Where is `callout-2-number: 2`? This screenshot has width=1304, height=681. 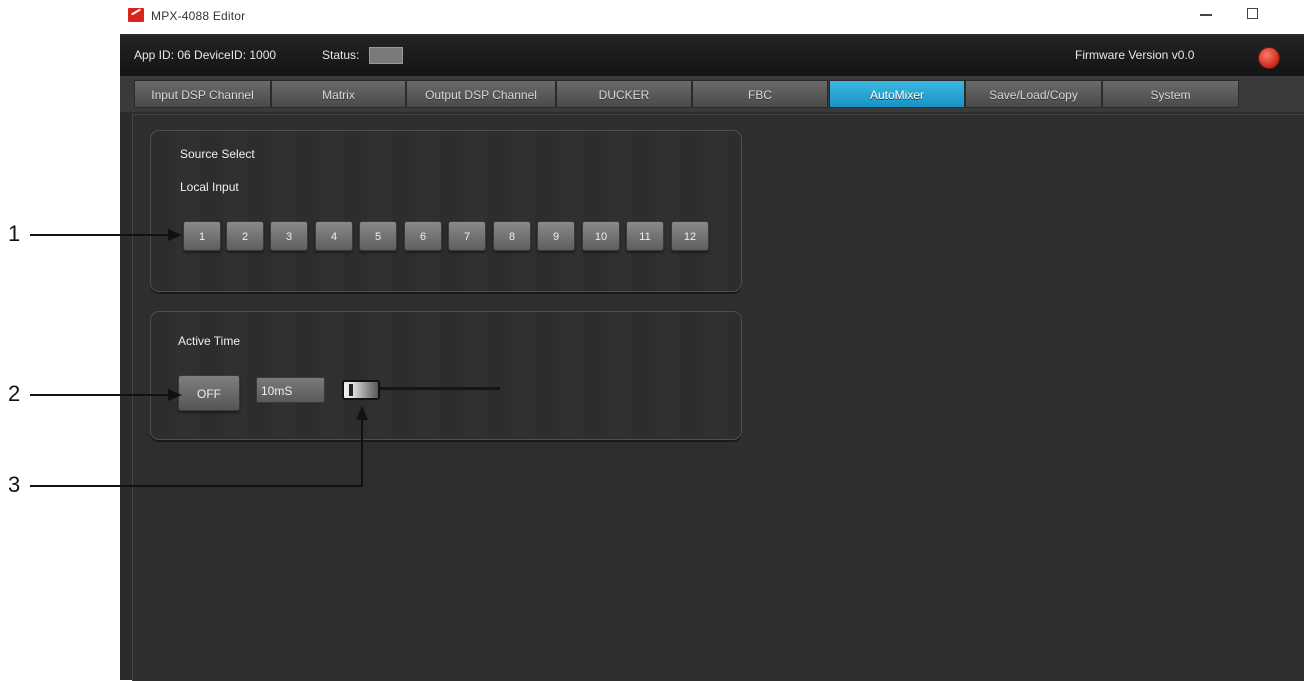 callout-2-number: 2 is located at coordinates (14, 393).